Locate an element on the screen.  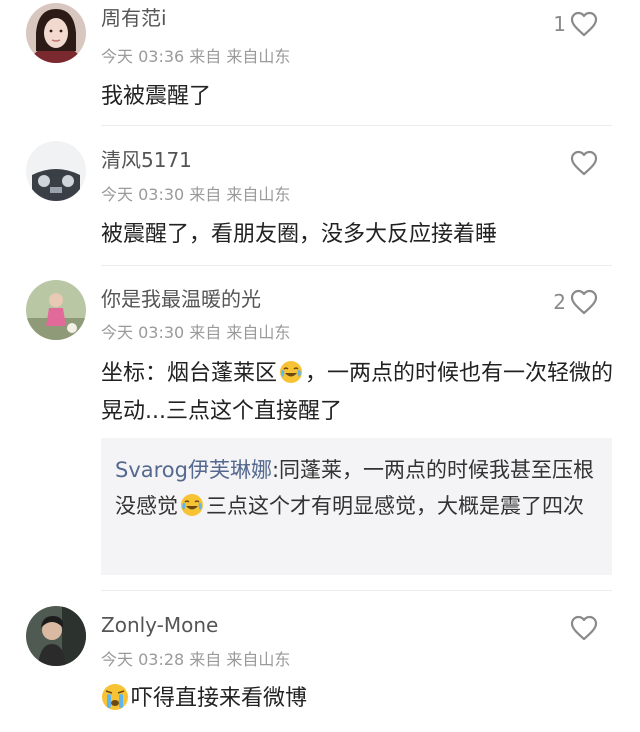
username: Zonly-Mone is located at coordinates (159, 625).